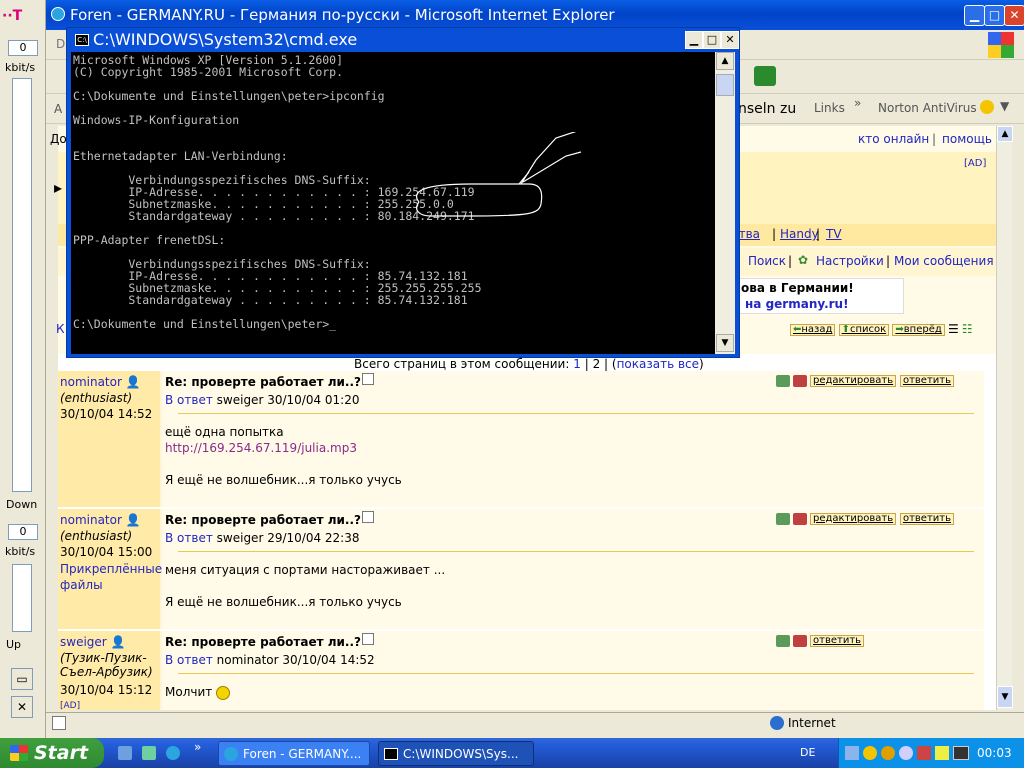 Image resolution: width=1024 pixels, height=768 pixels. I want to click on system-tray: 00:03, so click(931, 753).